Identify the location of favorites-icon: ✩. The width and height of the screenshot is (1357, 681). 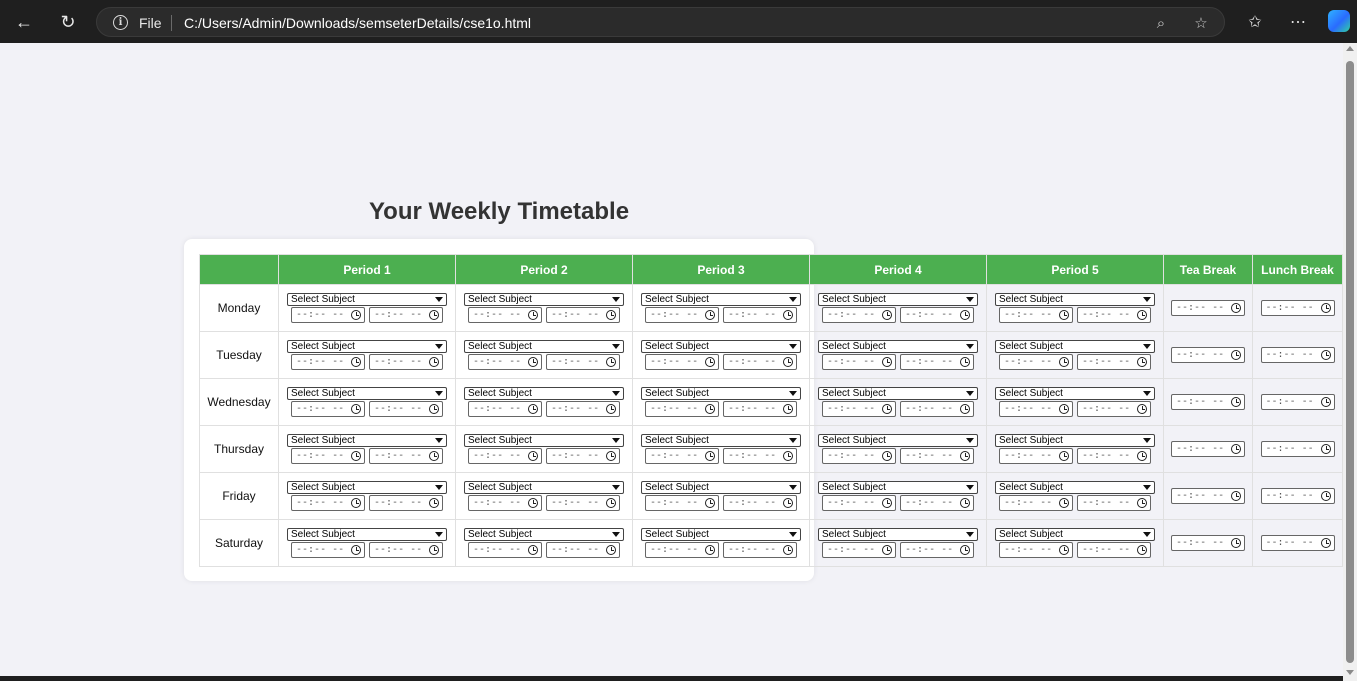
(1255, 22).